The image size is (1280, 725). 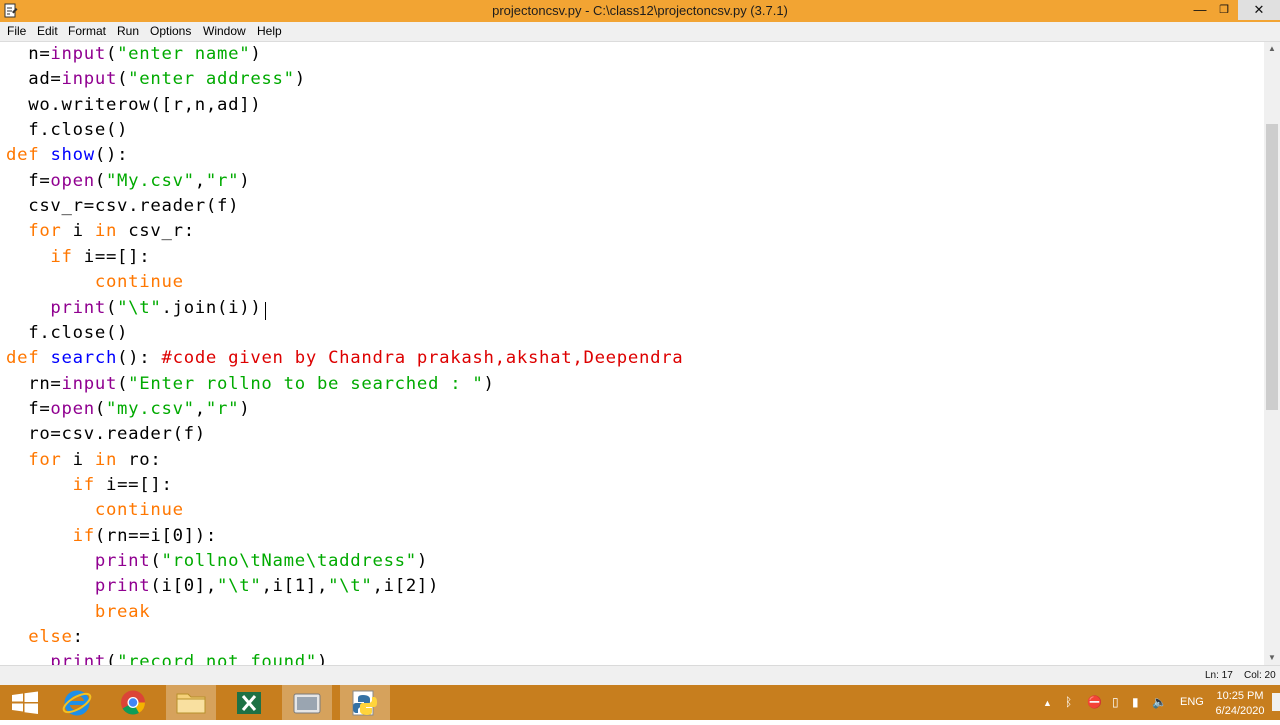 What do you see at coordinates (133, 54) in the screenshot?
I see `code-line: n=input("enter name")` at bounding box center [133, 54].